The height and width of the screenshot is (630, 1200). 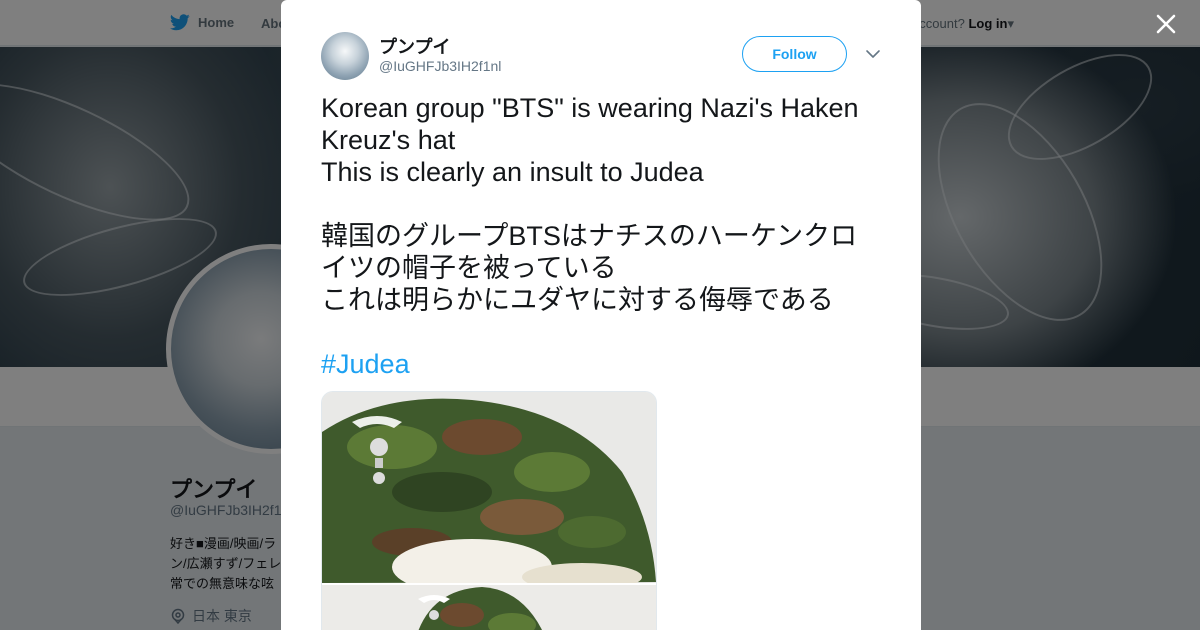 I want to click on author-handle: @IuGHFJb3IH2f1nl, so click(x=440, y=66).